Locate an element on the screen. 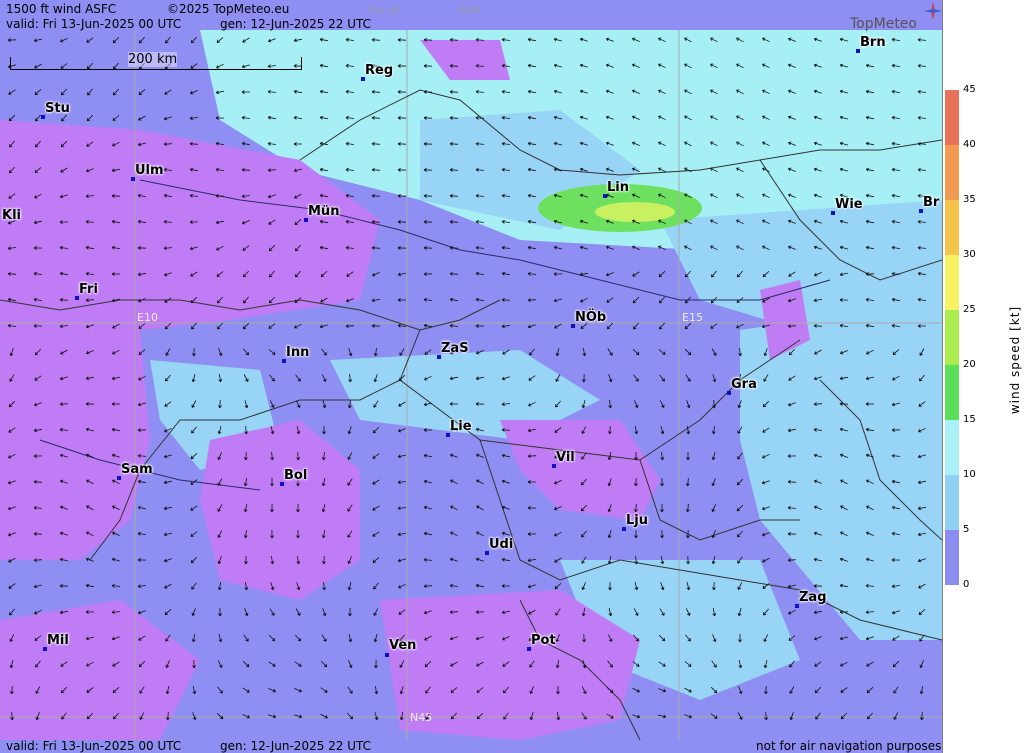  city-label-udi: Udi is located at coordinates (501, 544).